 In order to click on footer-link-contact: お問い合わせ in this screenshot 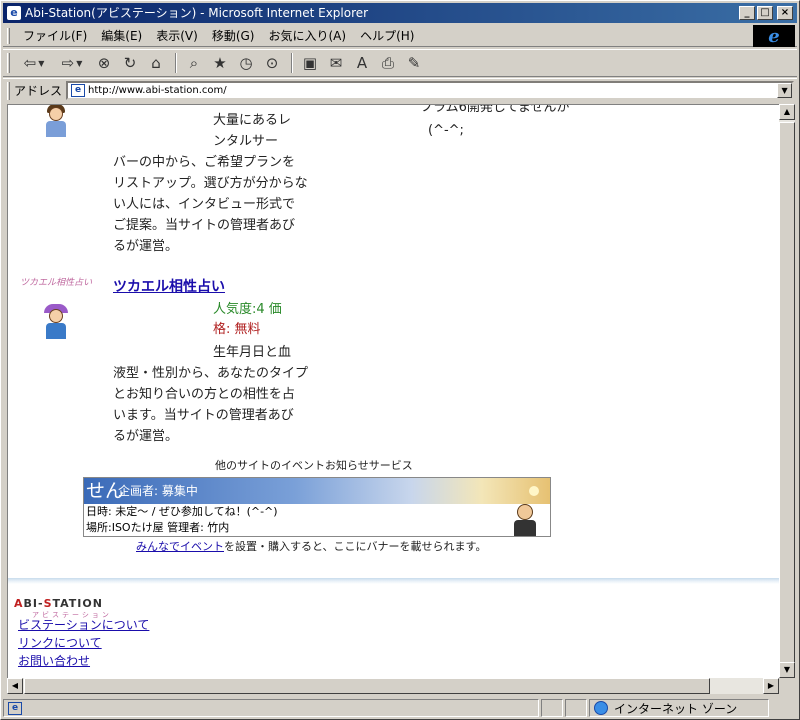, I will do `click(54, 661)`.